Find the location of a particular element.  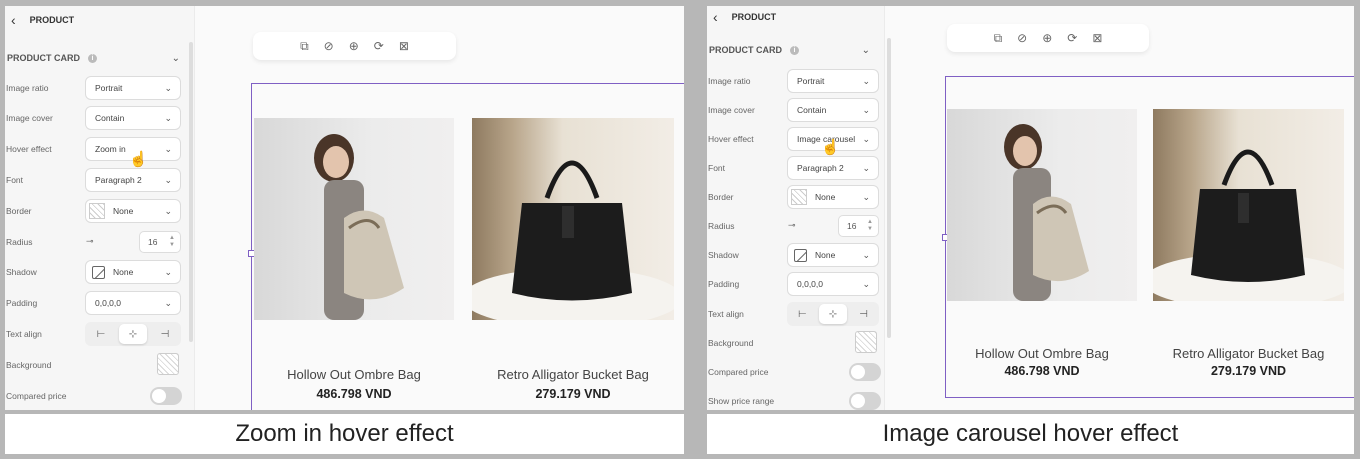

label-padding: Padding is located at coordinates (724, 284).